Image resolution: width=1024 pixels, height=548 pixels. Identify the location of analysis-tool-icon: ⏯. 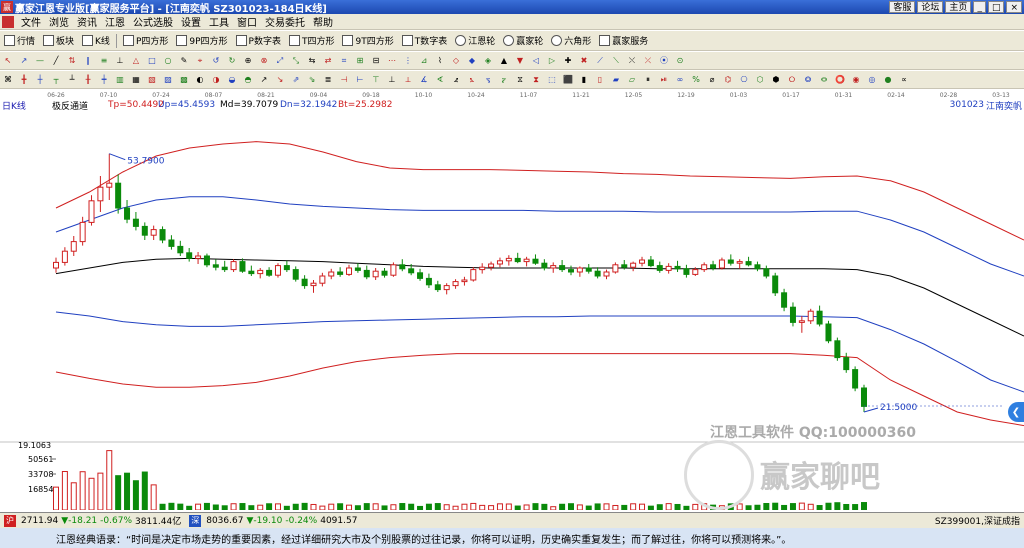
(664, 80).